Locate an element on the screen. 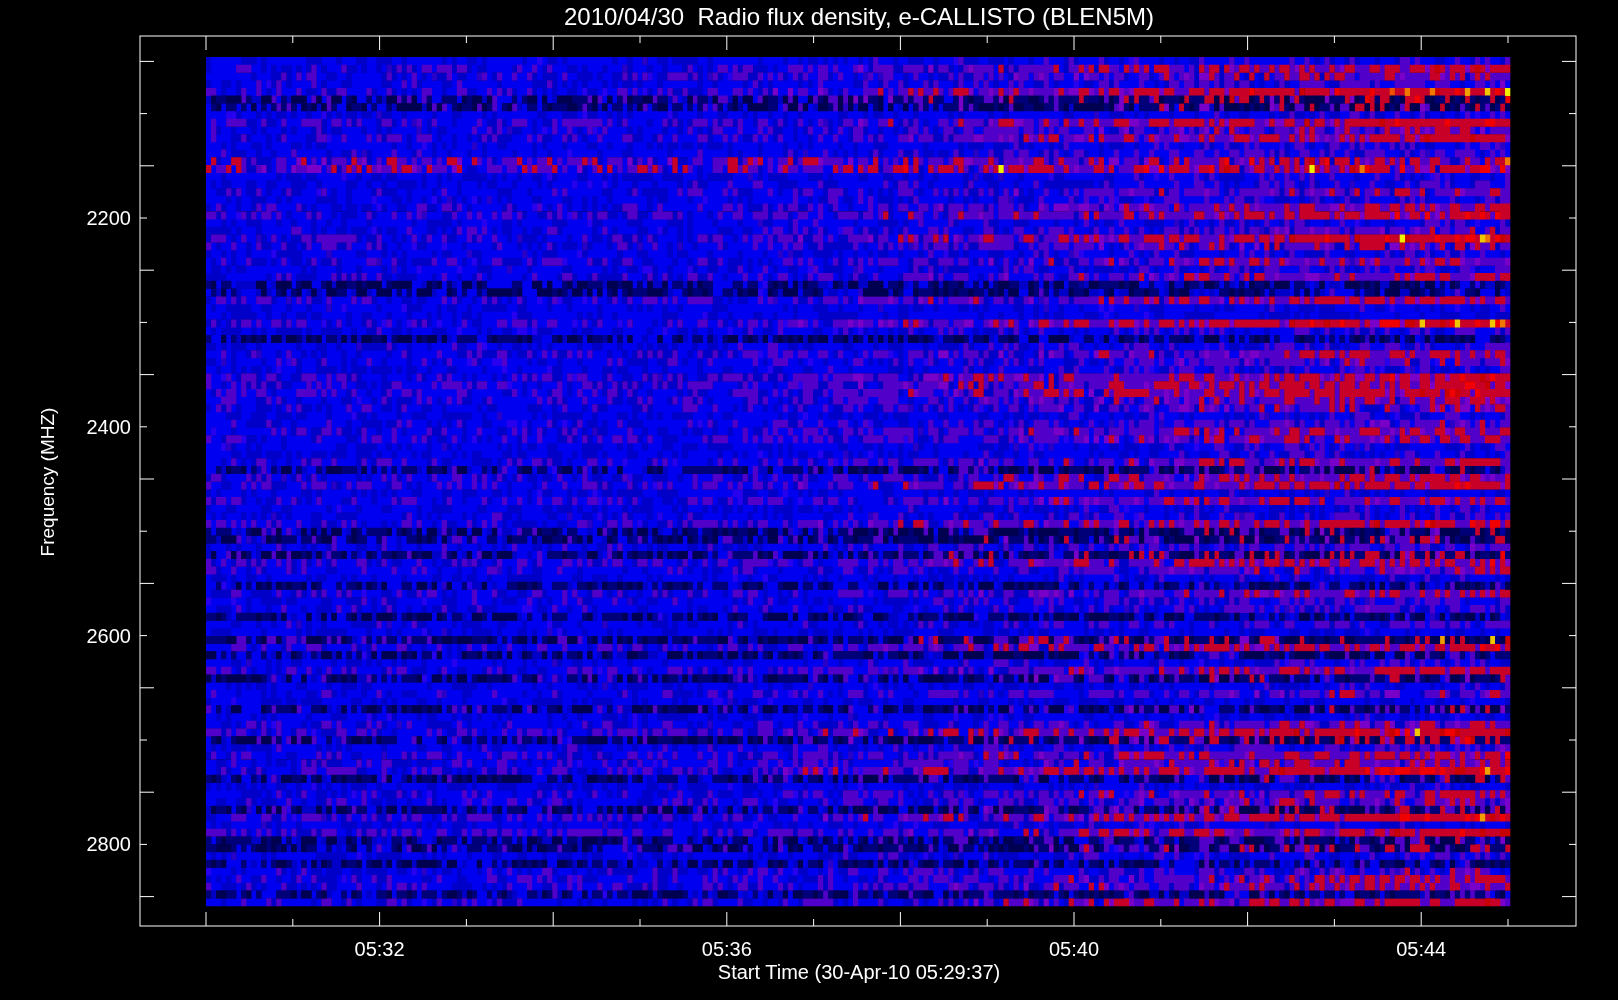 Image resolution: width=1618 pixels, height=1000 pixels. y-tick-label: 2800 is located at coordinates (108, 844).